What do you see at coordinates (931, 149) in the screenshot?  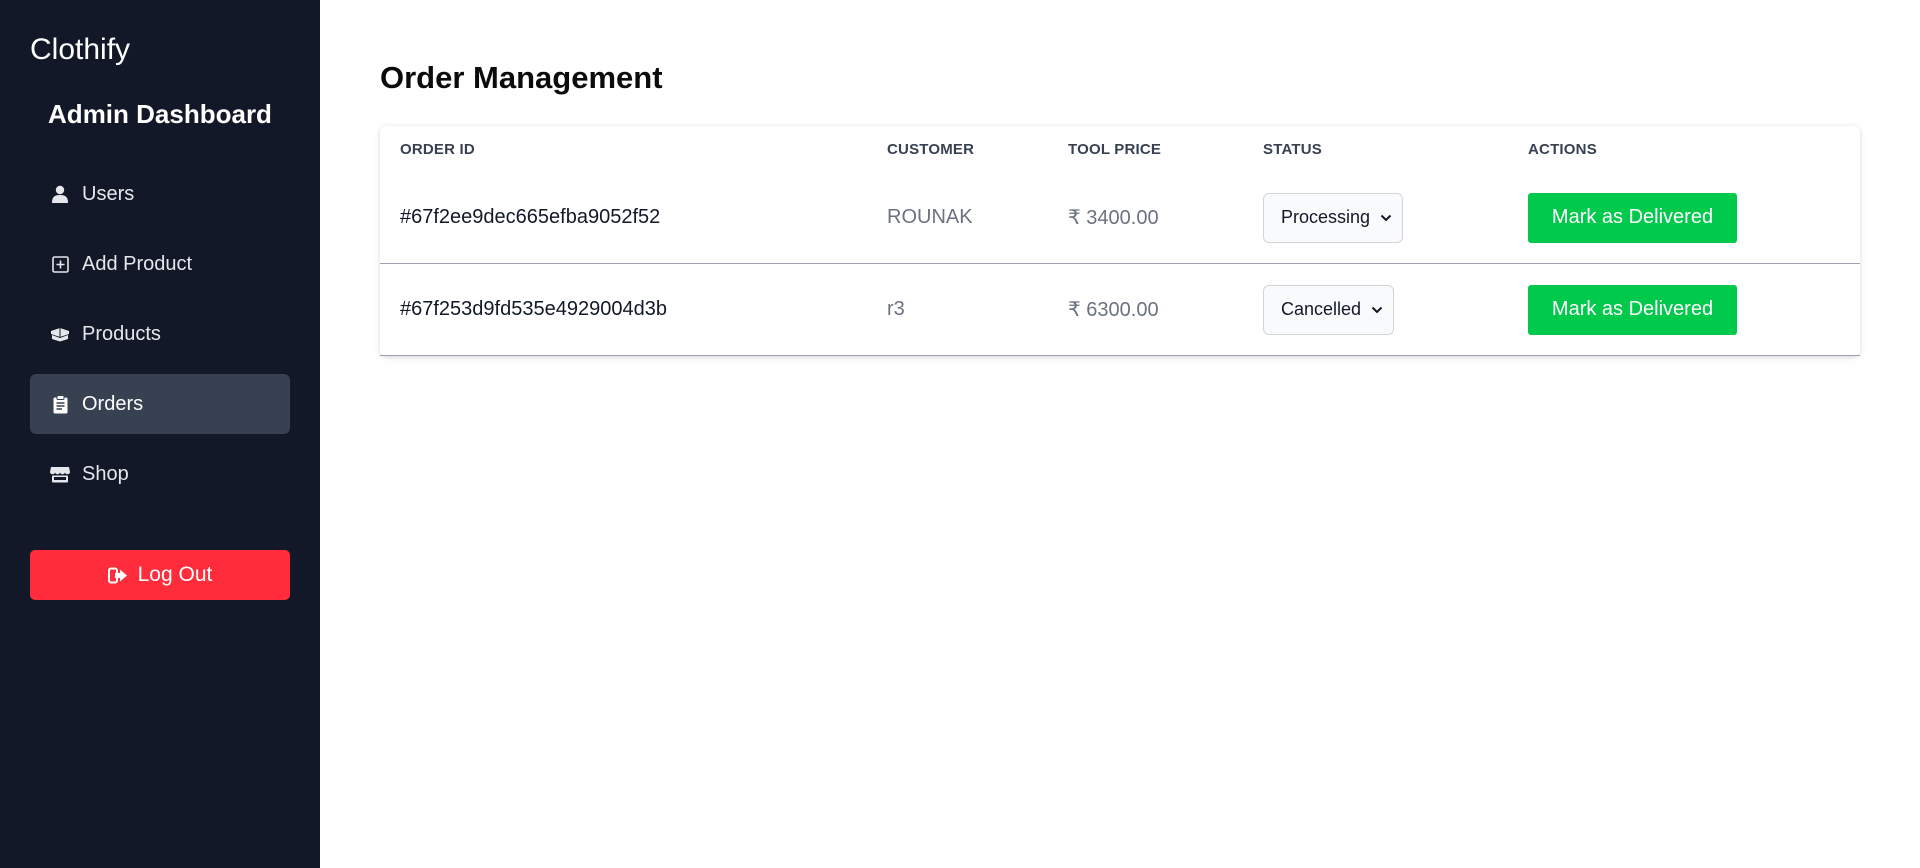 I see `column-header-customer: CUSTOMER` at bounding box center [931, 149].